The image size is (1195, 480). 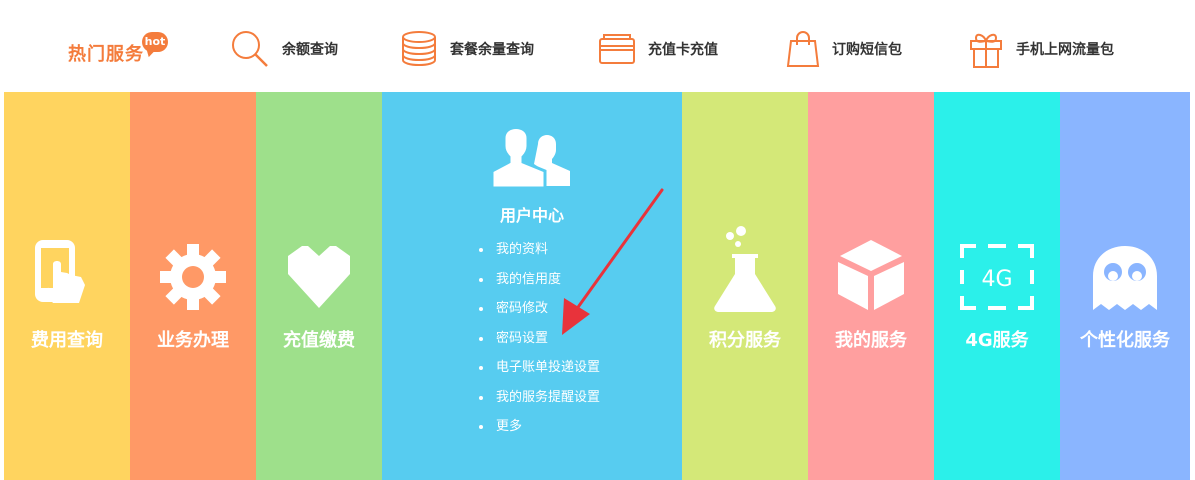 What do you see at coordinates (319, 277) in the screenshot?
I see `heart-icon` at bounding box center [319, 277].